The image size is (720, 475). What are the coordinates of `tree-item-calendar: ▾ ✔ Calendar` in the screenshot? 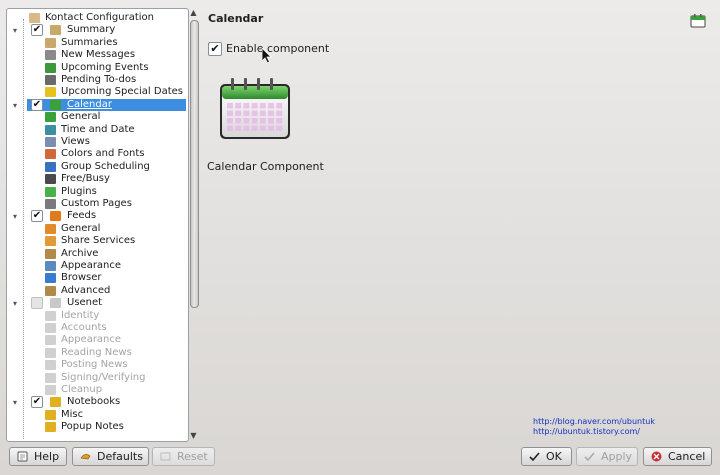 It's located at (99, 105).